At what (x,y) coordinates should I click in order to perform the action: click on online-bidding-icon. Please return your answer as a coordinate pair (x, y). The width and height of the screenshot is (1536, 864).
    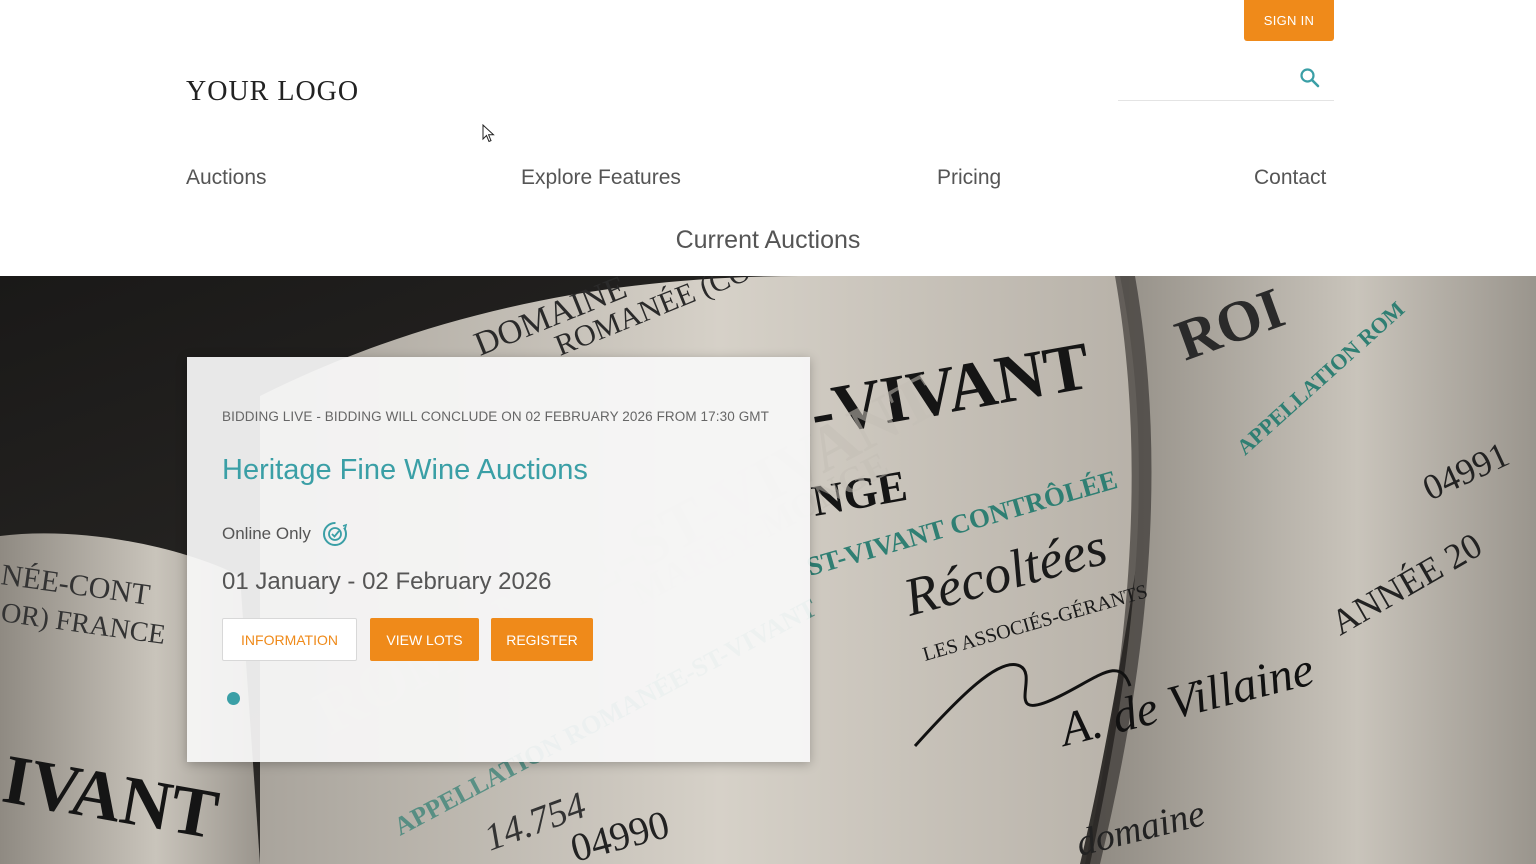
    Looking at the image, I should click on (334, 534).